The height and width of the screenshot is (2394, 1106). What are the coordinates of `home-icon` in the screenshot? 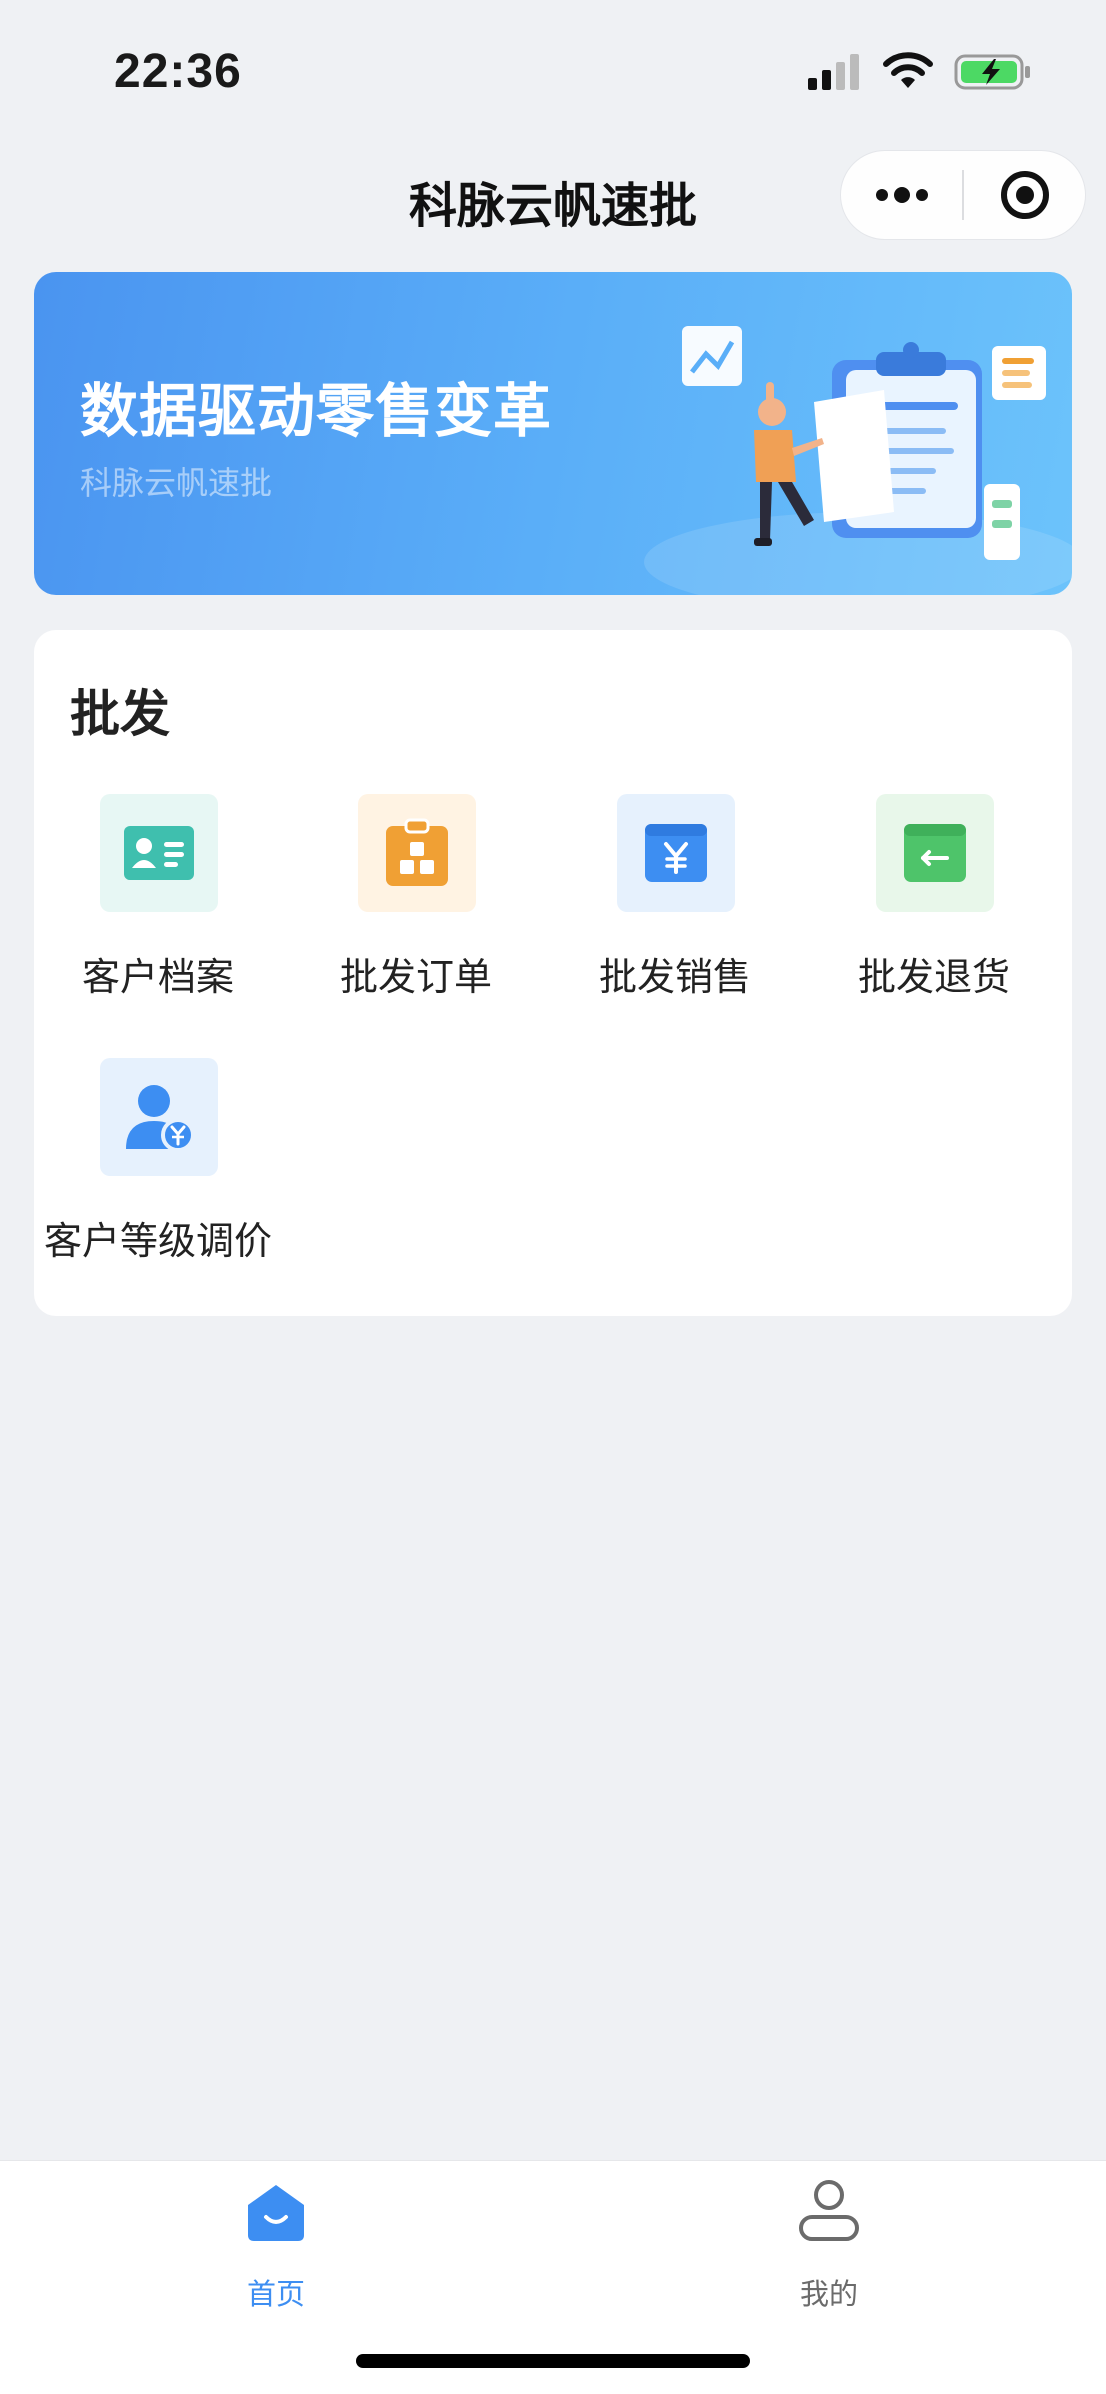 It's located at (276, 2213).